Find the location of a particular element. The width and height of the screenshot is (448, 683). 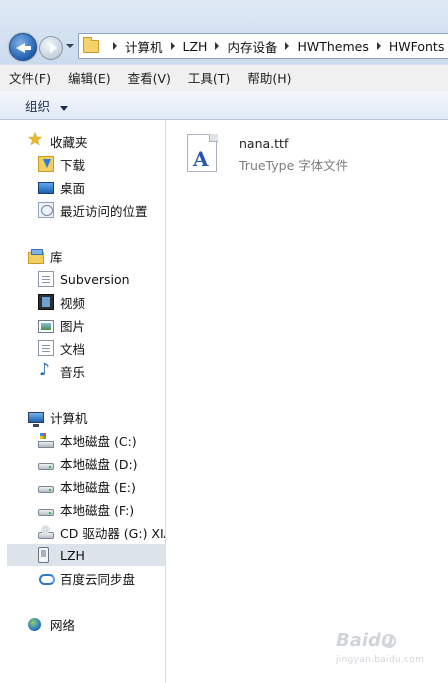

nav-item-recent-places: 最近访问的位置 is located at coordinates (93, 210).